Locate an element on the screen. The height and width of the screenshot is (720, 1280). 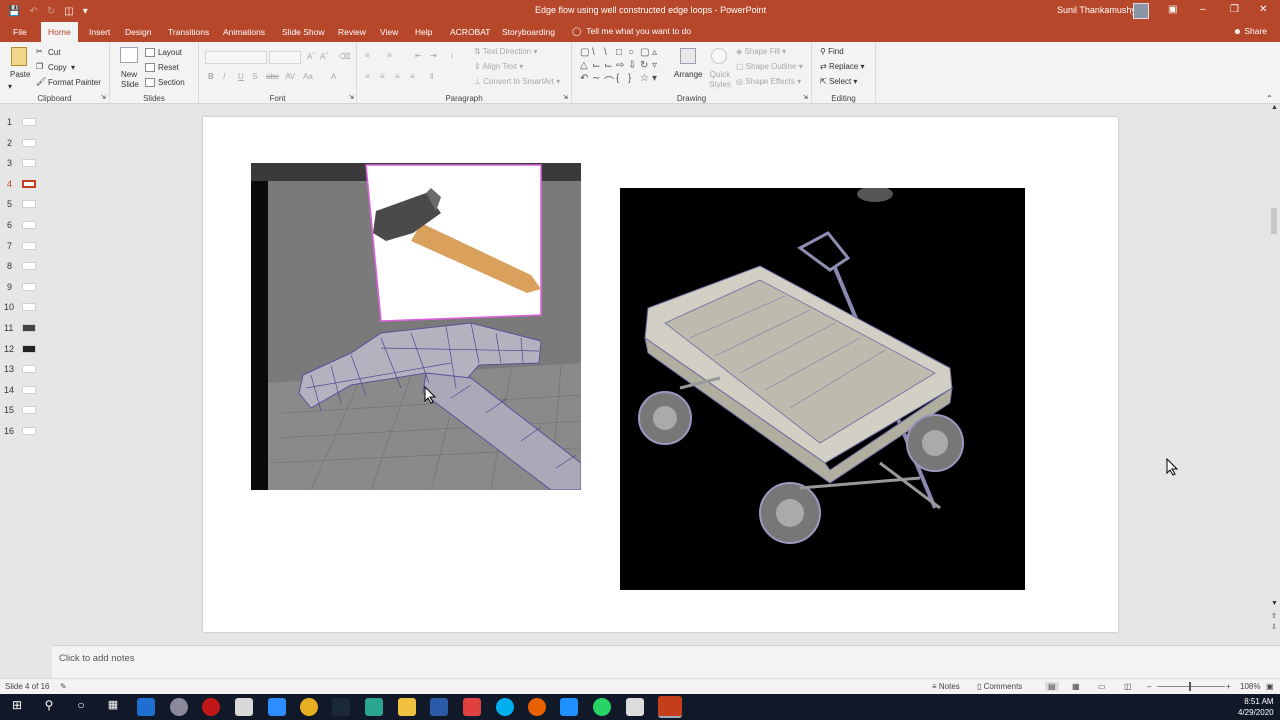
decrease-font-icon: Aˇ is located at coordinates (324, 56).